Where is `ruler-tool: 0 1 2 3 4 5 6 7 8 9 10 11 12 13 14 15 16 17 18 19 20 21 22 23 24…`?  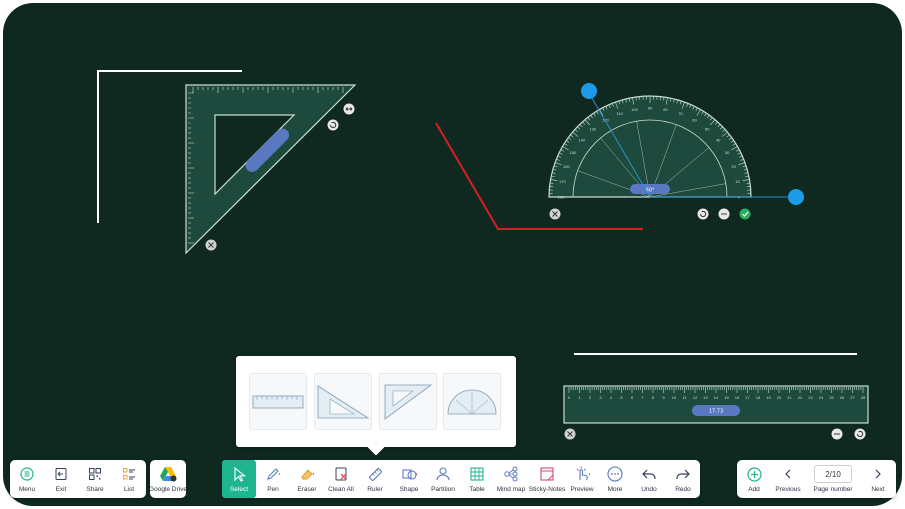 ruler-tool: 0 1 2 3 4 5 6 7 8 9 10 11 12 13 14 15 16 17 18 19 20 21 22 23 24… is located at coordinates (716, 404).